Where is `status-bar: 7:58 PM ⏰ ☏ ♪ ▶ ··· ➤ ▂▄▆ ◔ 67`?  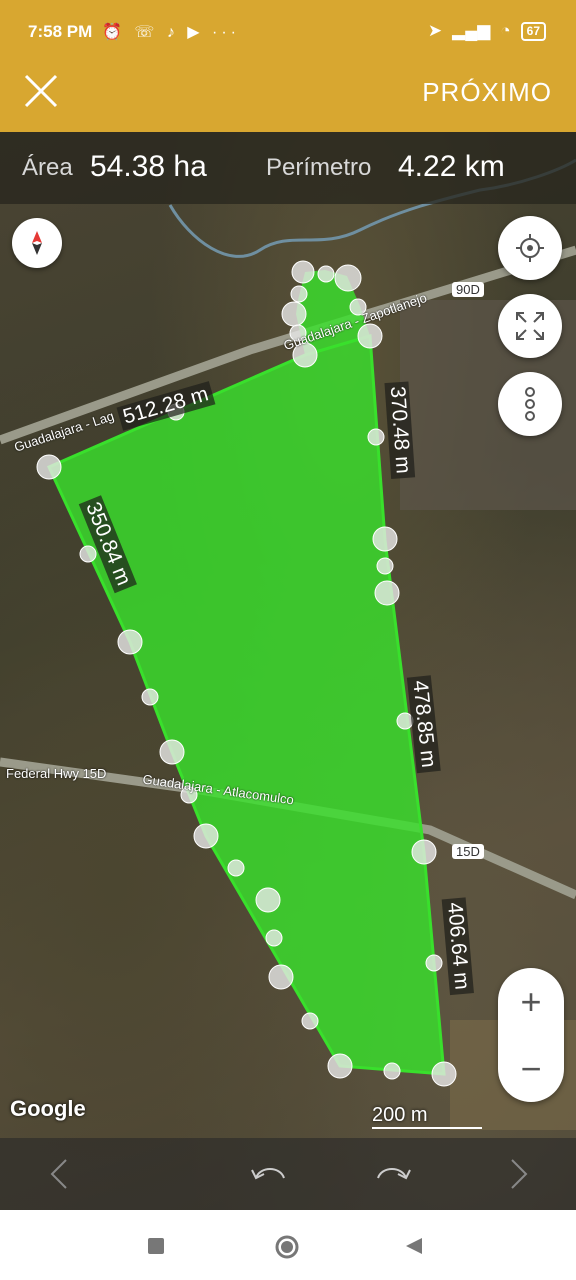
status-bar: 7:58 PM ⏰ ☏ ♪ ▶ ··· ➤ ▂▄▆ ◔ 67 is located at coordinates (288, 25).